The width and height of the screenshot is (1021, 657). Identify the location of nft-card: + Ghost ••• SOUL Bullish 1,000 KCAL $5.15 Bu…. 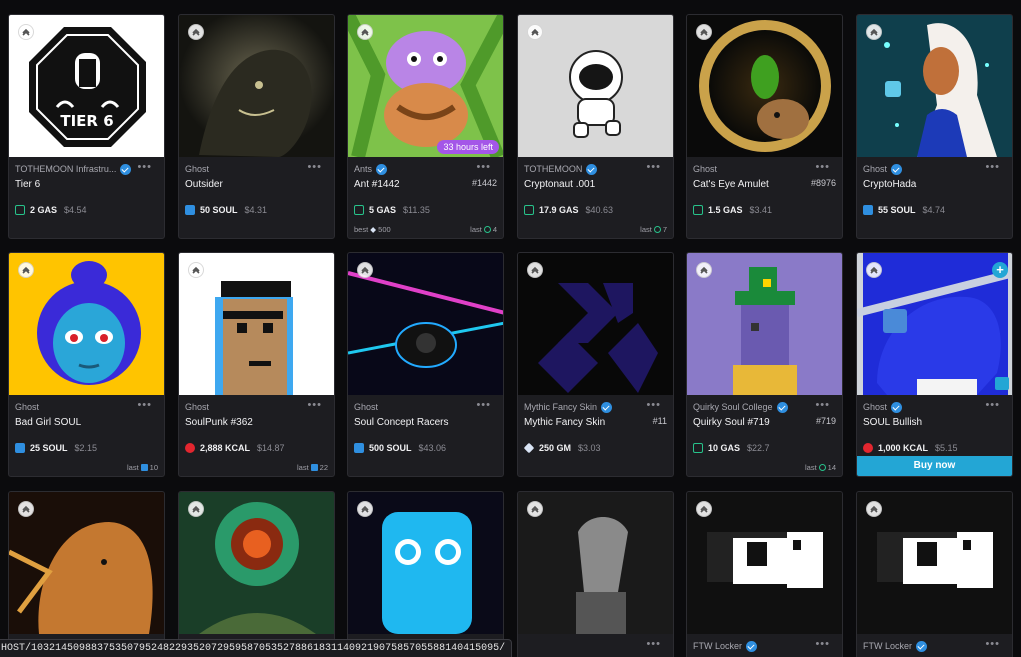
(934, 364).